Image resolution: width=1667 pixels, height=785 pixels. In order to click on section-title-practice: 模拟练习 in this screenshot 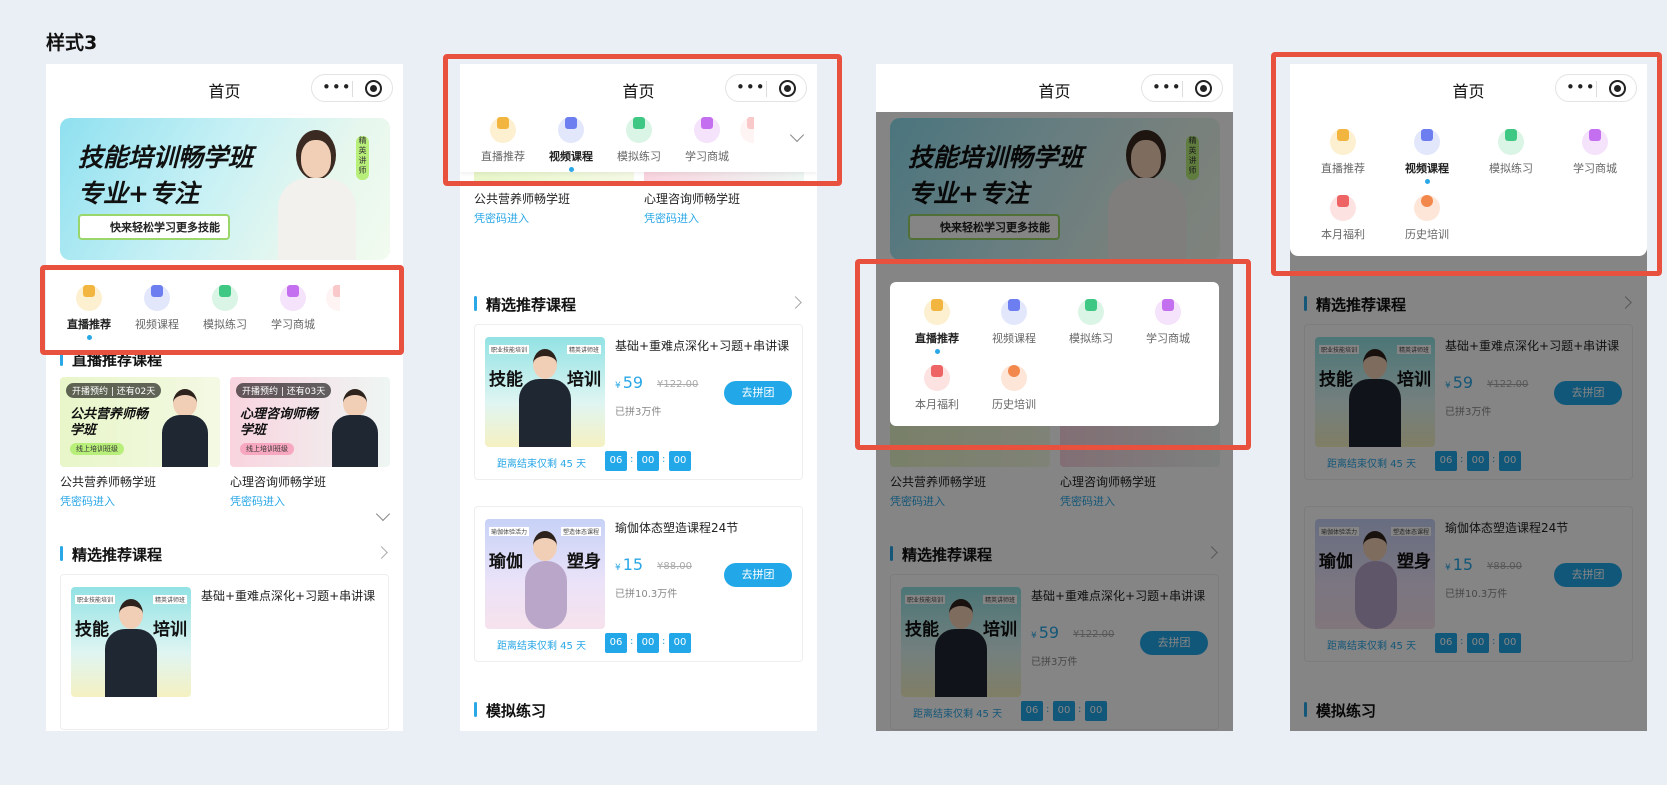, I will do `click(510, 710)`.